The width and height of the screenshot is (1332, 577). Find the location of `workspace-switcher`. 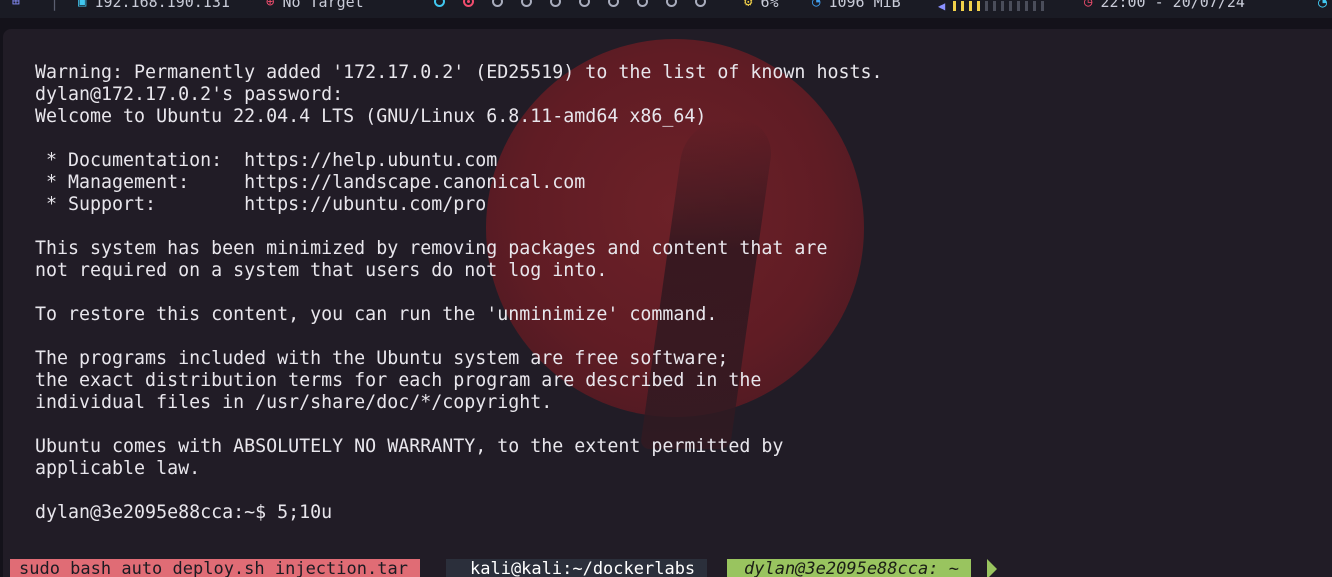

workspace-switcher is located at coordinates (579, 3).